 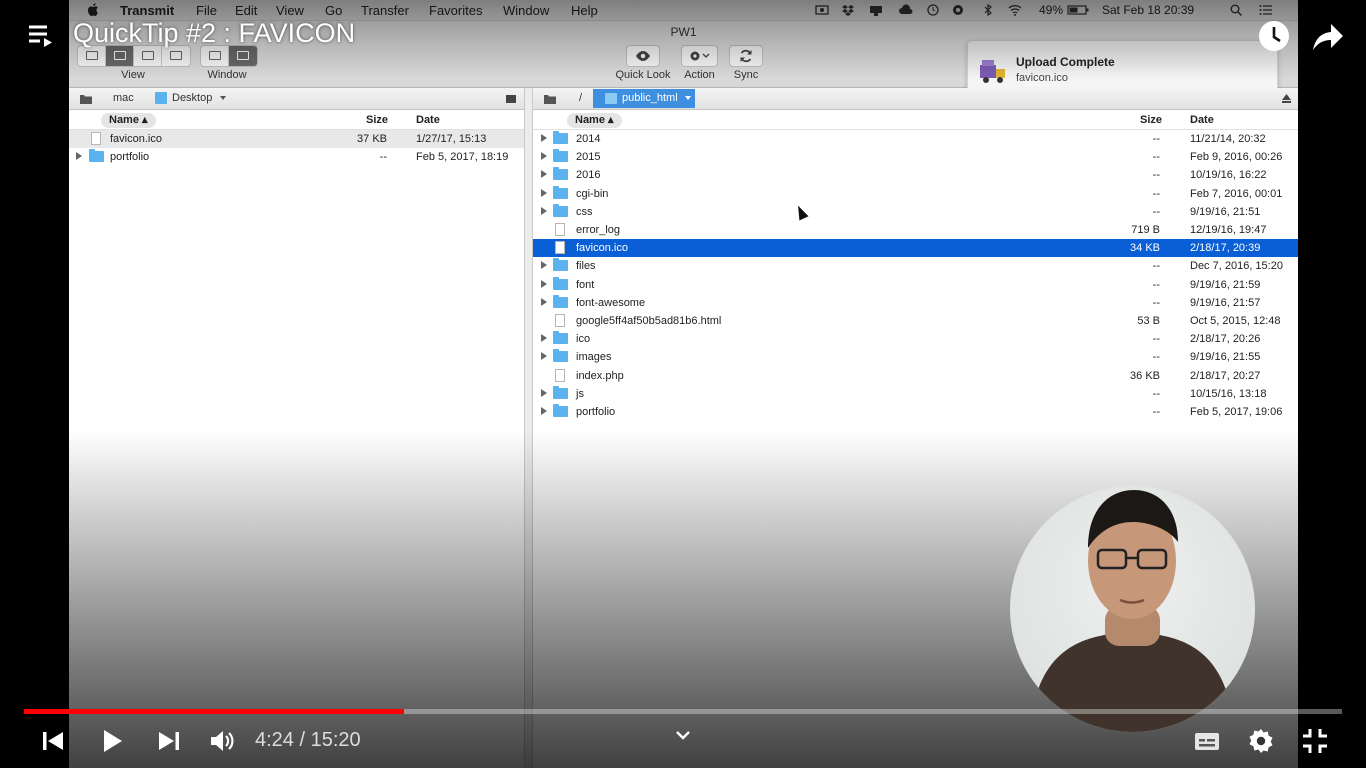 I want to click on local-col-date: Date, so click(x=428, y=120).